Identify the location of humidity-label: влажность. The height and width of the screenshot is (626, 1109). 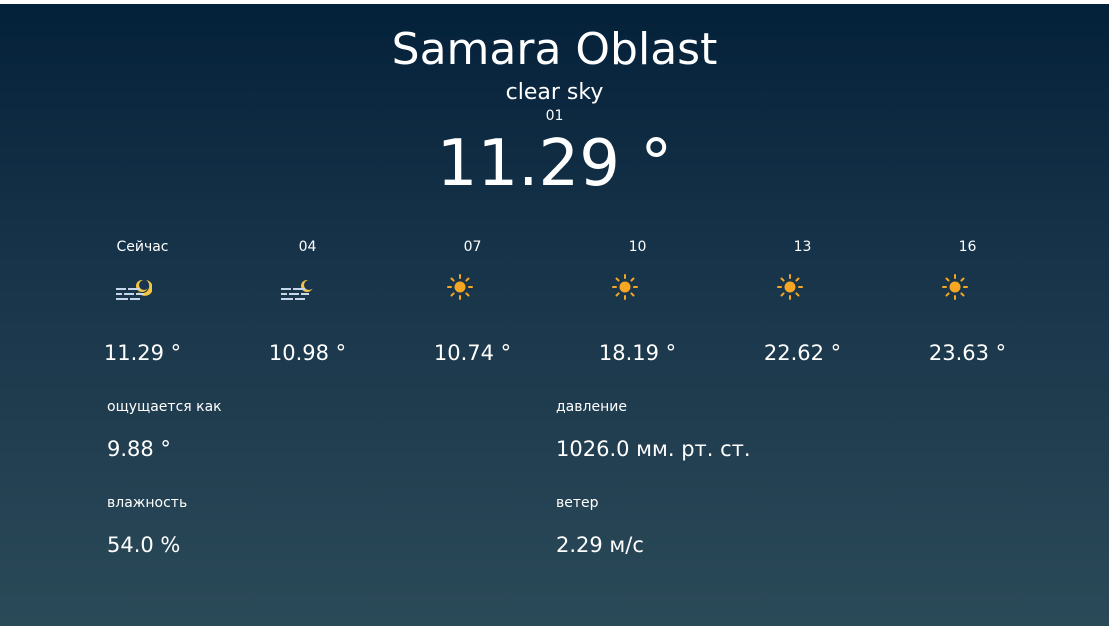
(147, 503).